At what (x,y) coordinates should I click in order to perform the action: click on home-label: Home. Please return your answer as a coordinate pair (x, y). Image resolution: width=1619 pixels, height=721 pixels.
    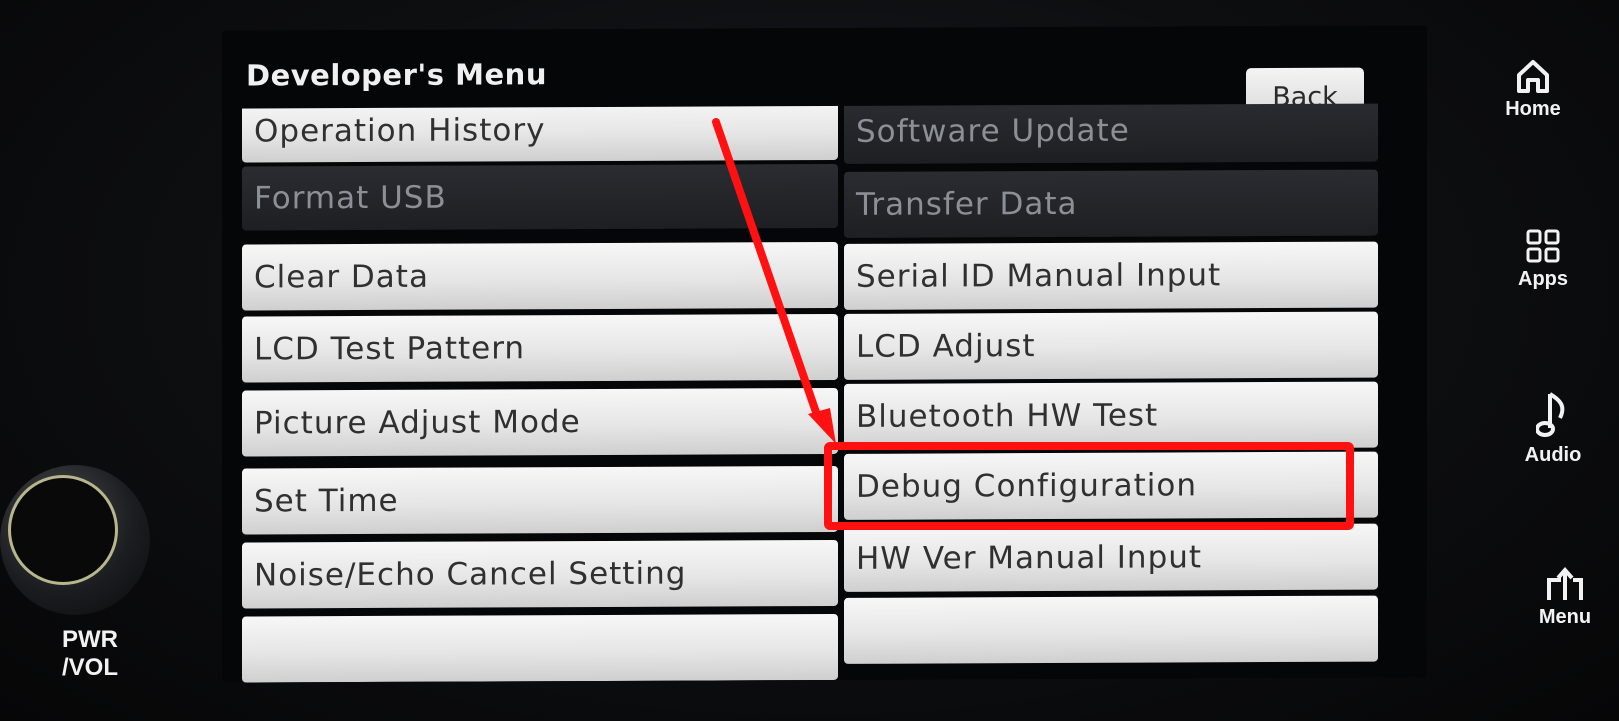
    Looking at the image, I should click on (1533, 109).